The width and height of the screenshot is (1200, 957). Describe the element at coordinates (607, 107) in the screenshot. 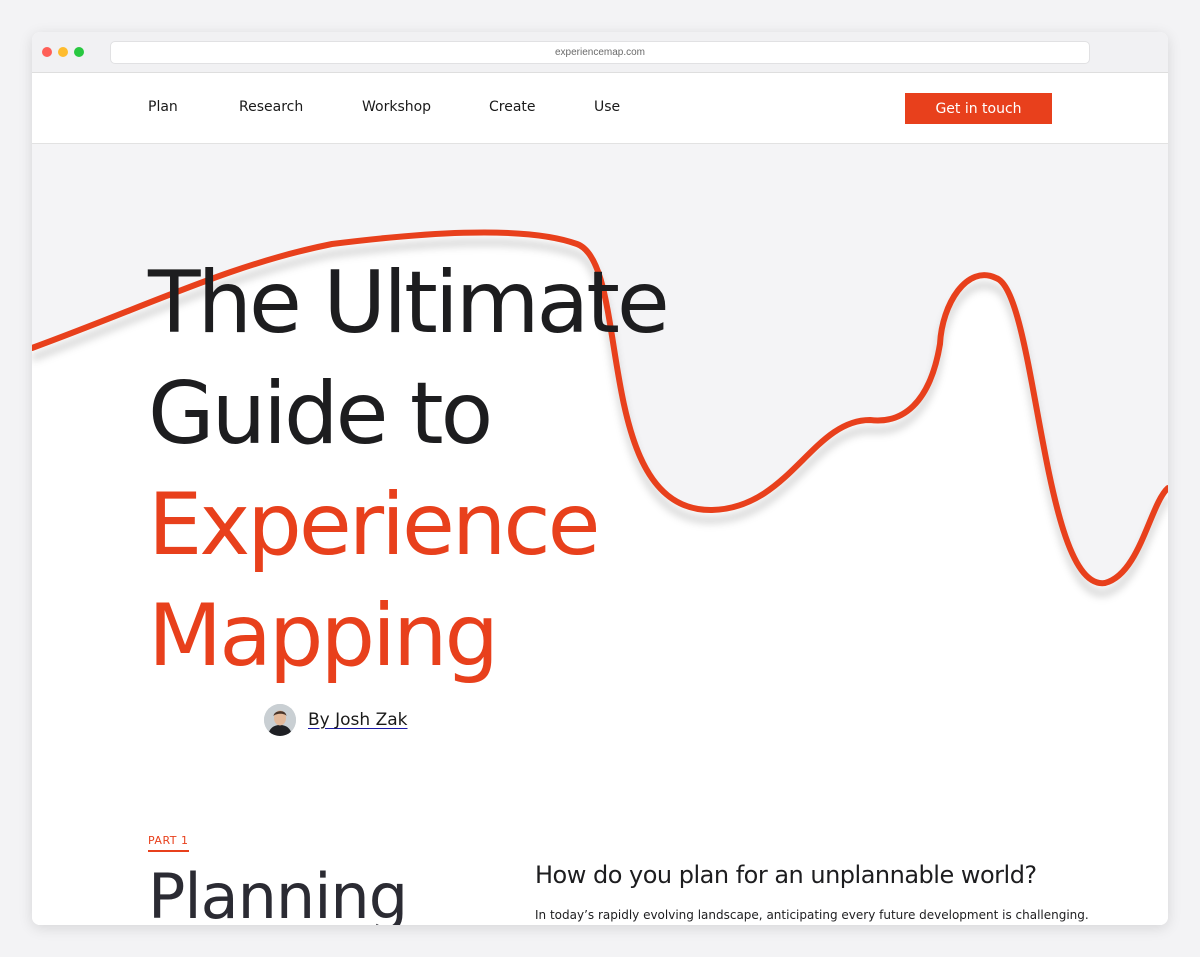

I see `nav-link-use: Use` at that location.